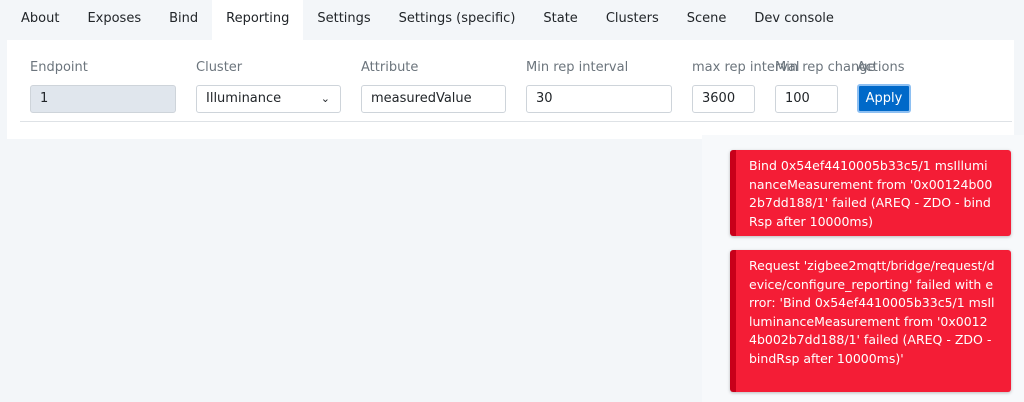 This screenshot has width=1024, height=402. I want to click on min-rep-interval-label: Min rep interval, so click(577, 67).